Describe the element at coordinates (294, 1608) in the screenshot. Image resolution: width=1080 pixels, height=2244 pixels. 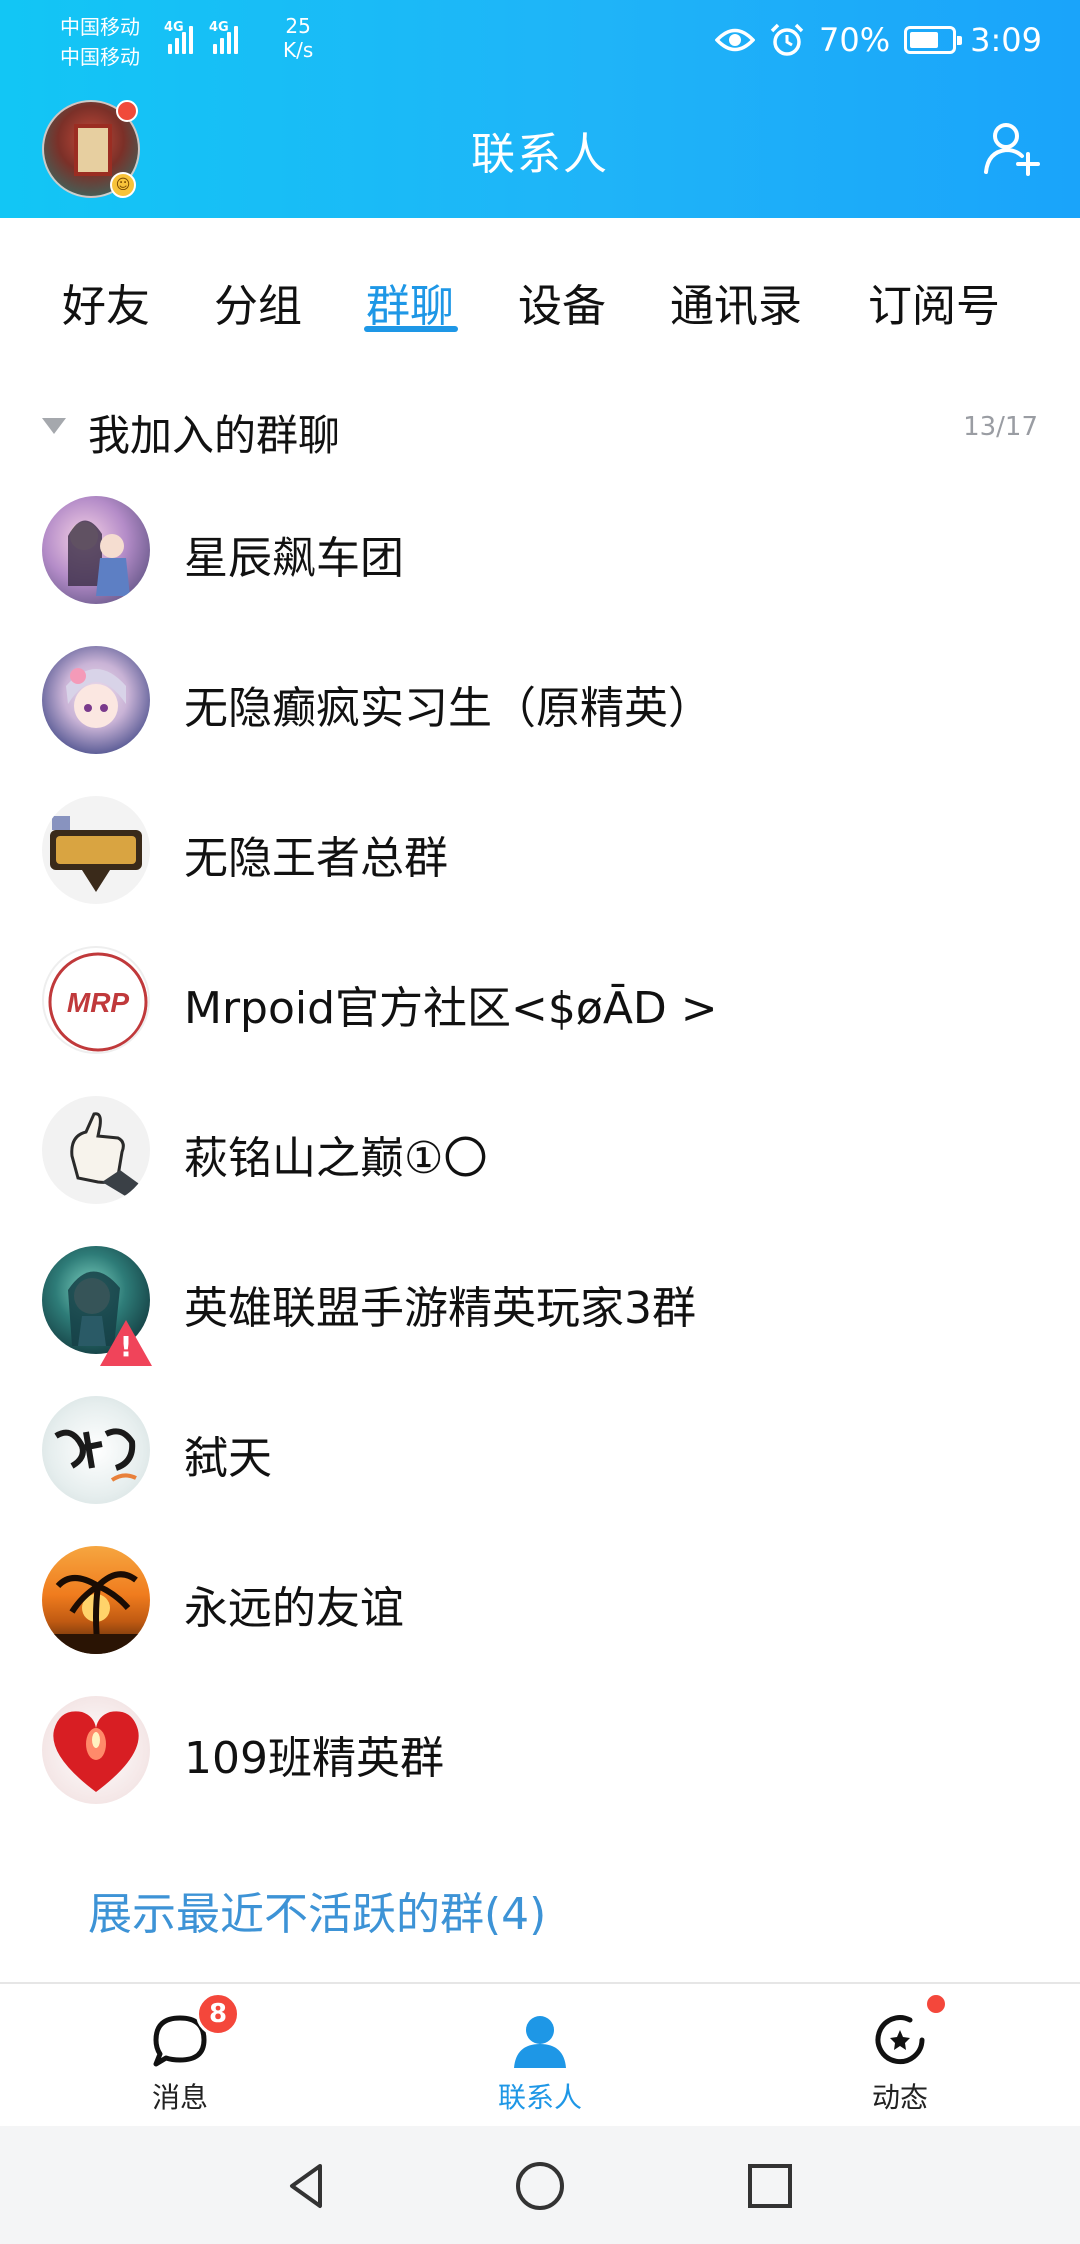
I see `group-name: 永远的友谊` at that location.